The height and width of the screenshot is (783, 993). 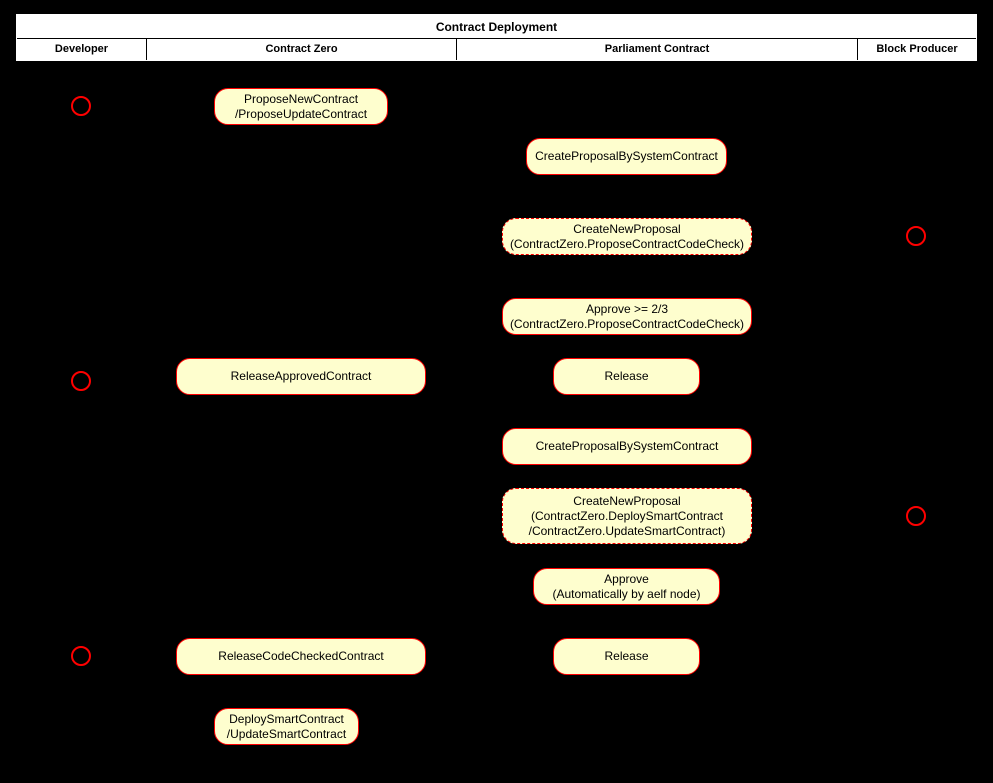 I want to click on node-create-proposal-by-system-contract-2: CreateProposalBySystemContract, so click(x=627, y=446).